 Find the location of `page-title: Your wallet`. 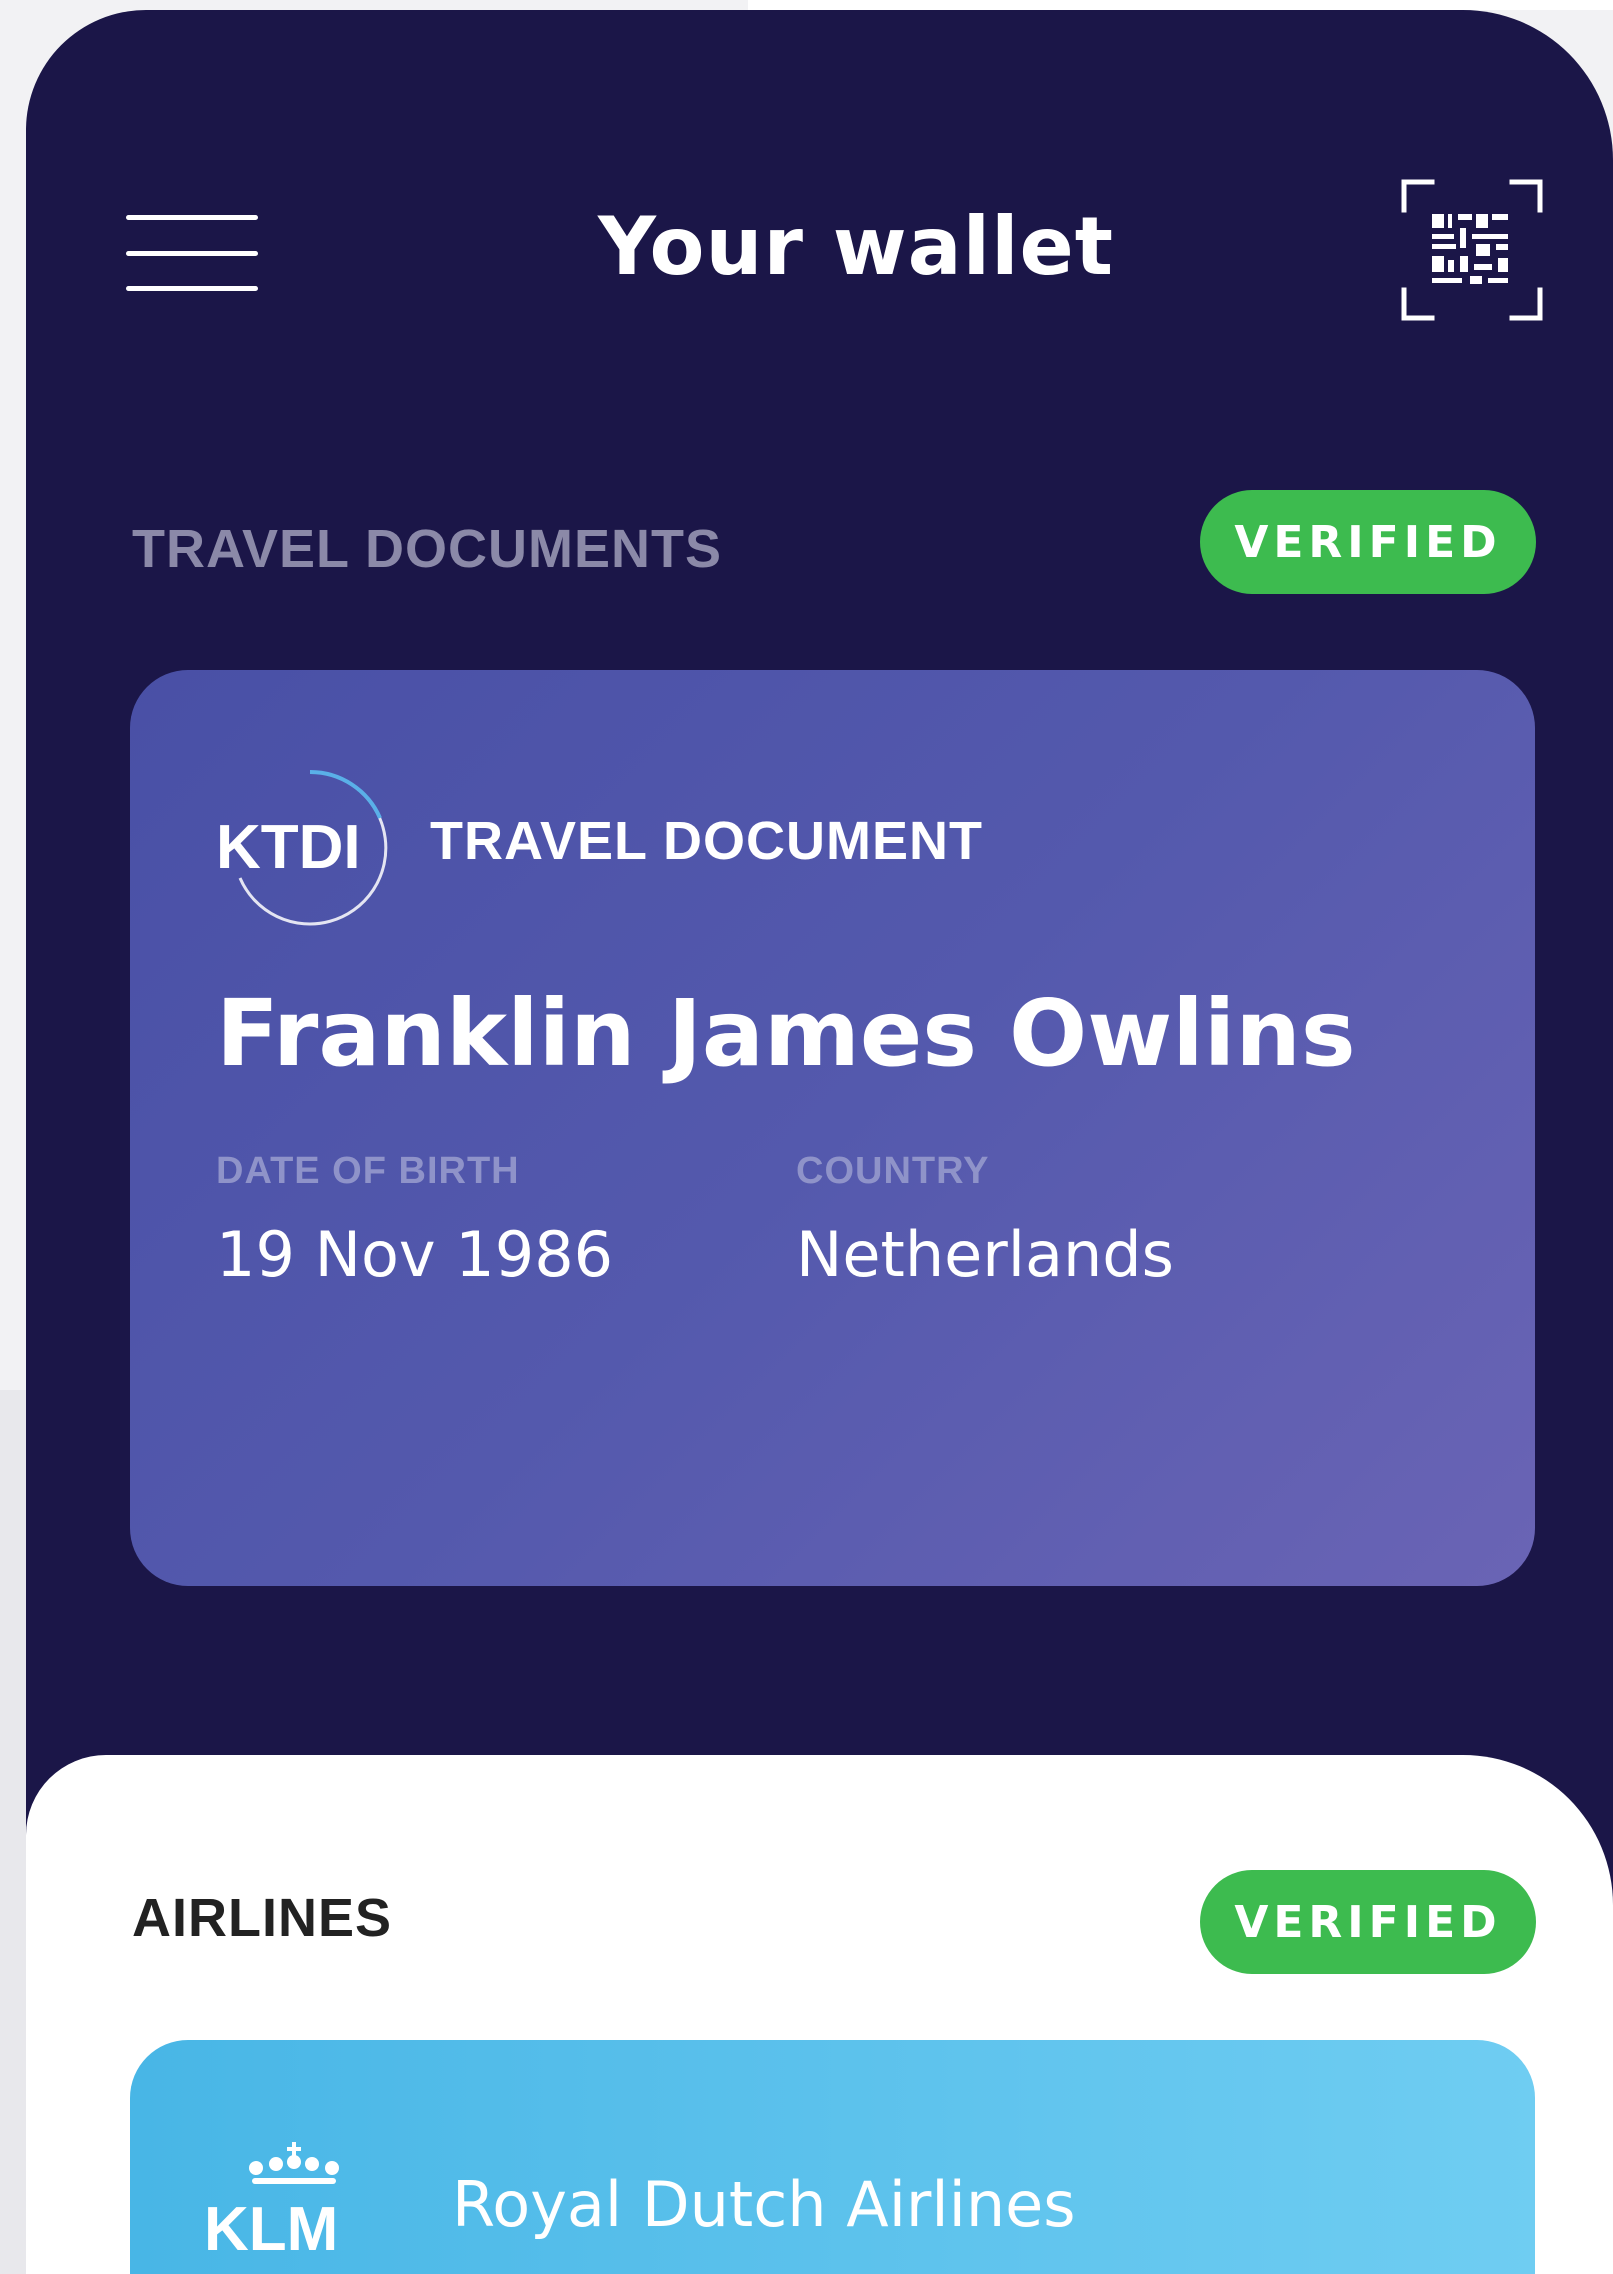

page-title: Your wallet is located at coordinates (856, 246).